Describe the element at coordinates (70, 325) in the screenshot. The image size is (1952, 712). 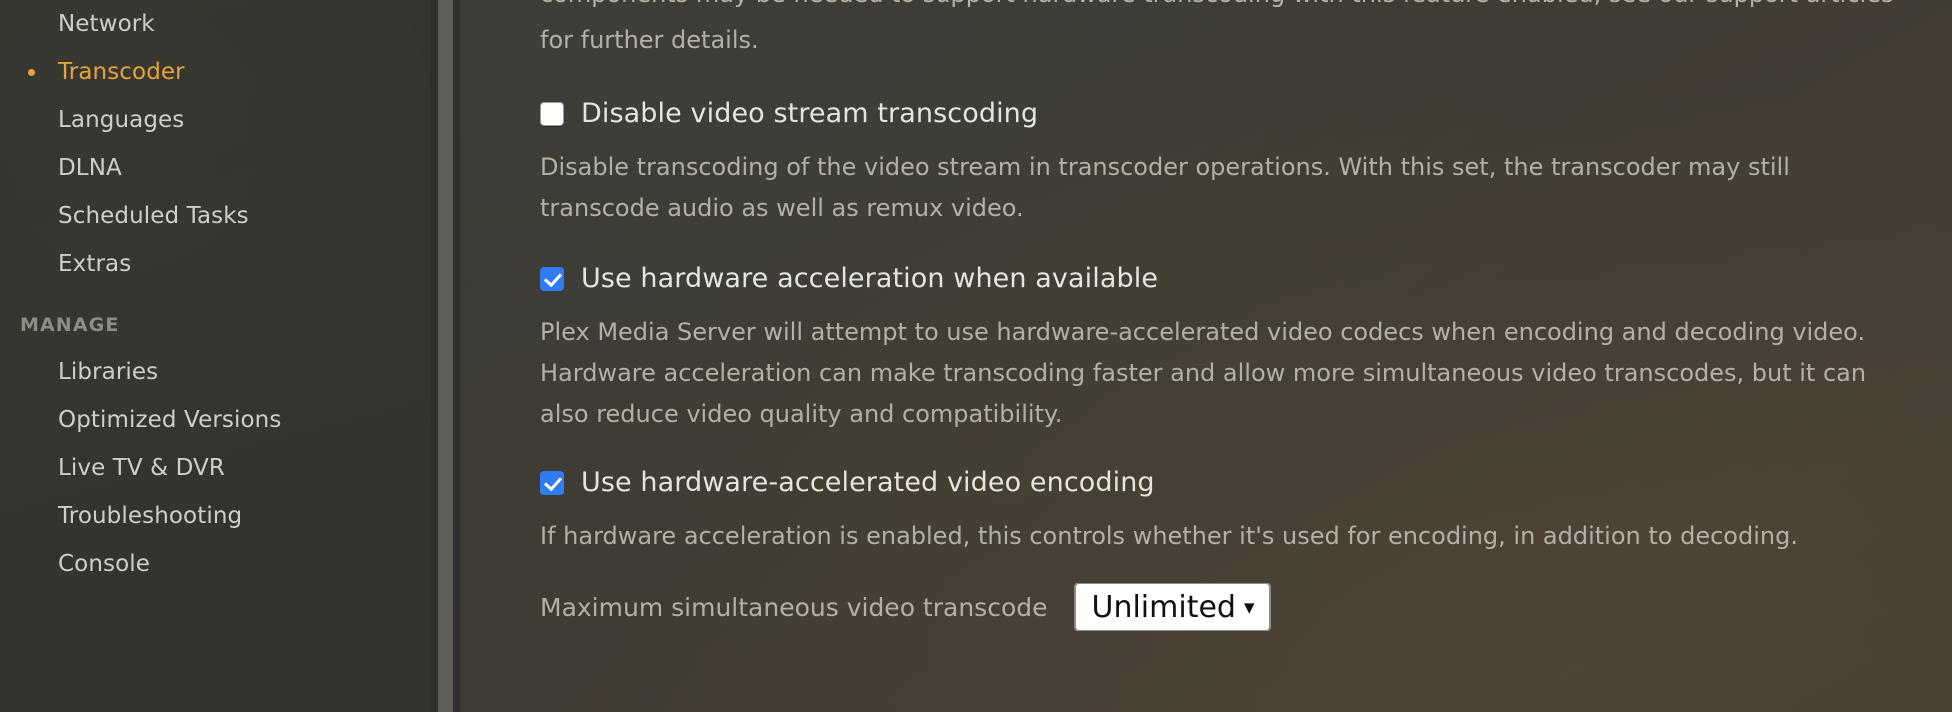
I see `sidebar-section-manage: MANAGE` at that location.